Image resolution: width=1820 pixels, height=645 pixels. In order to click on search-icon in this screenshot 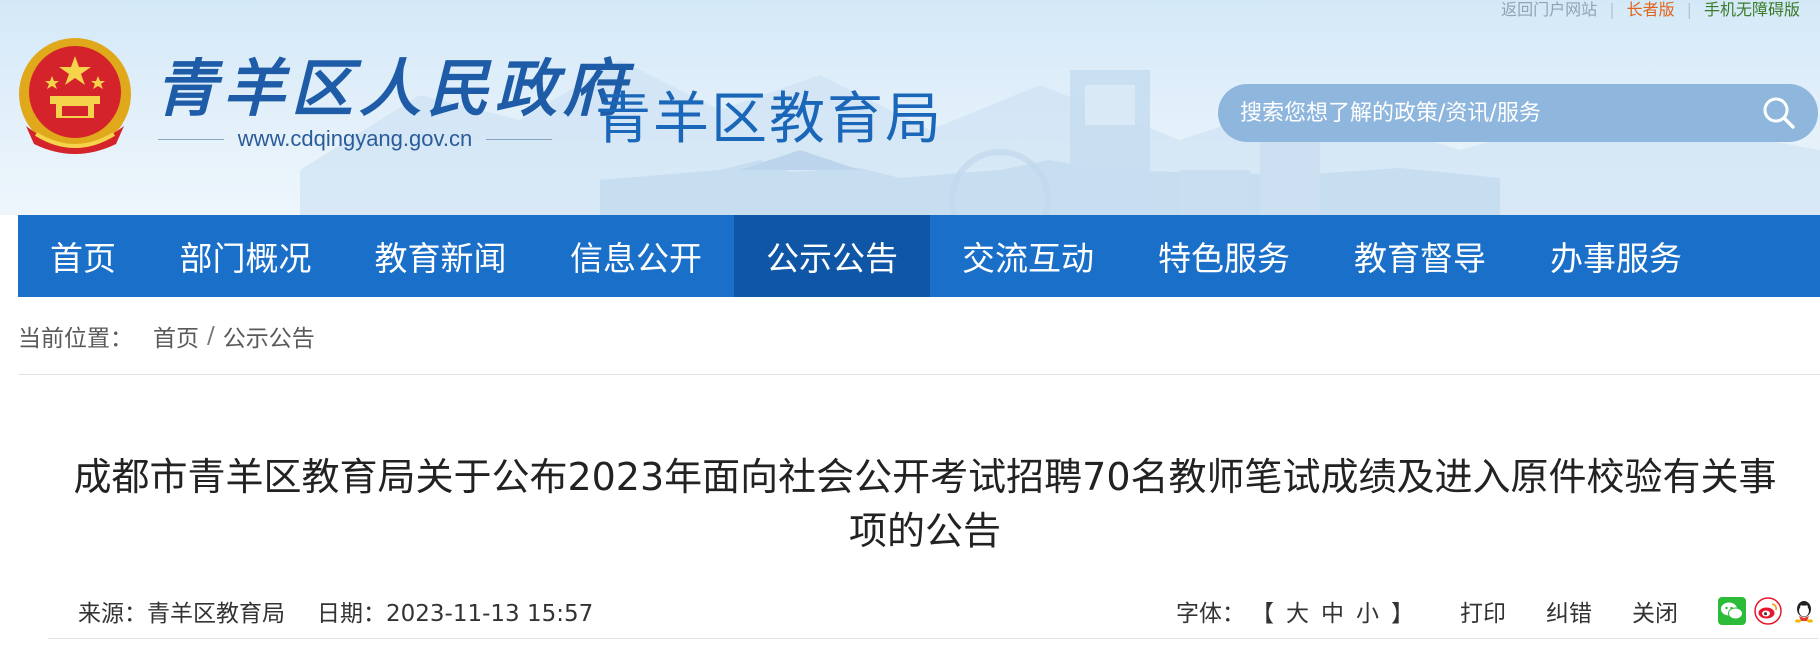, I will do `click(1779, 113)`.